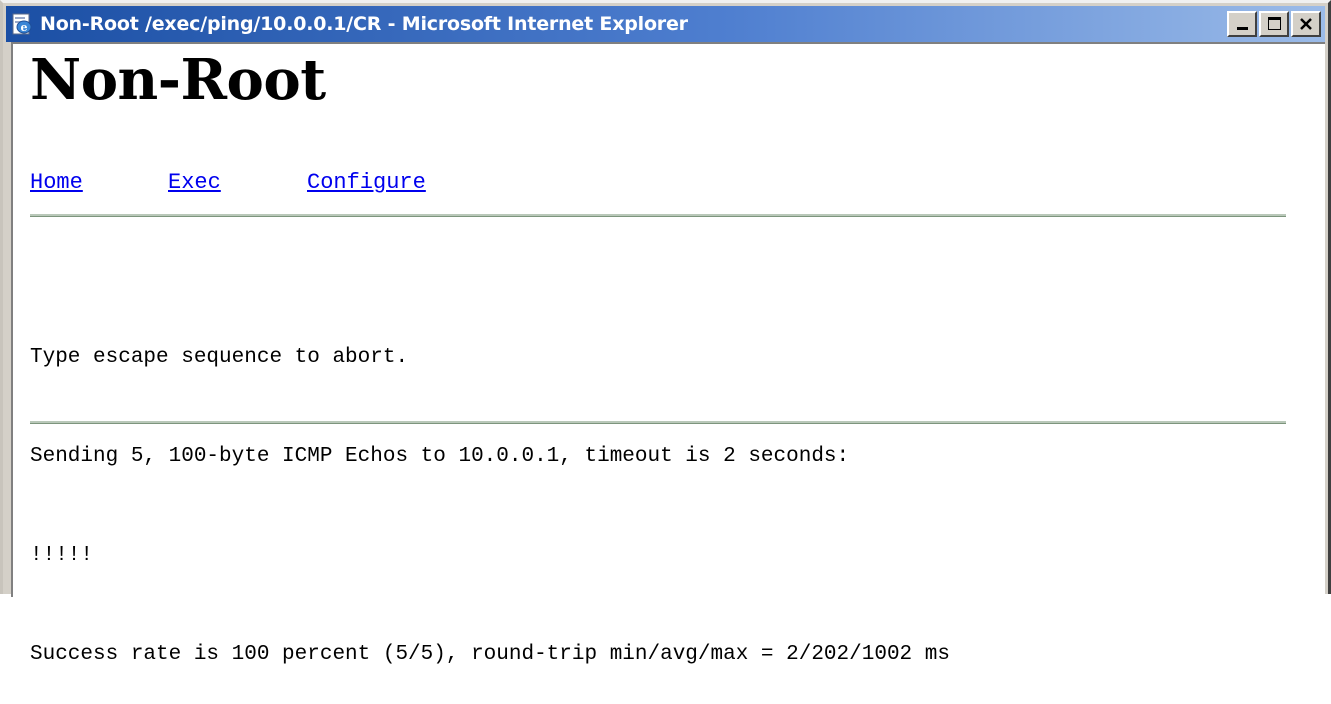  I want to click on close-icon, so click(1306, 24).